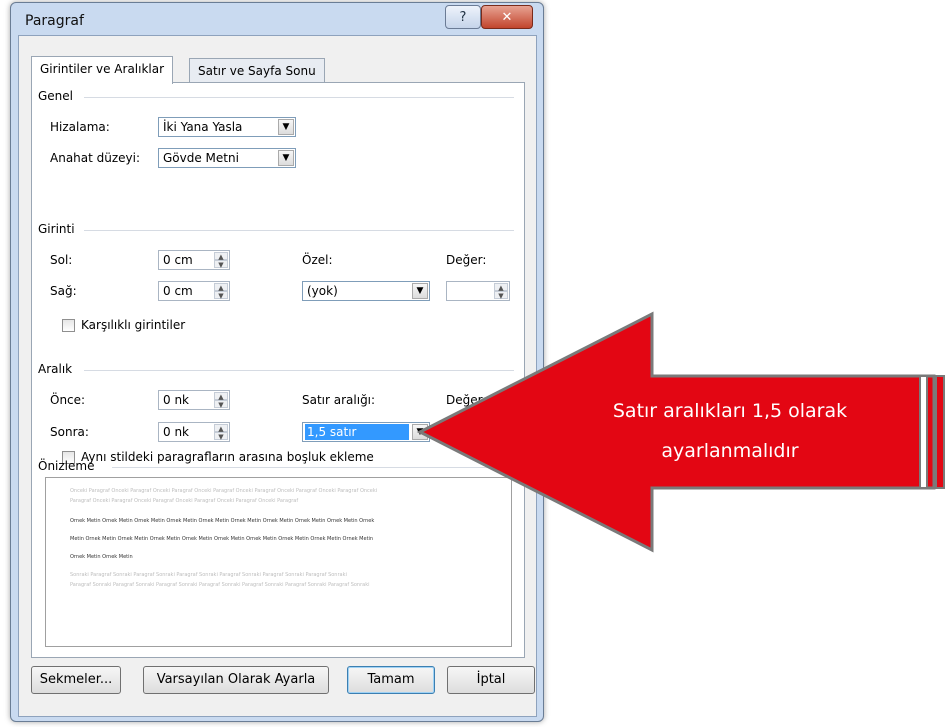  I want to click on indent-right-spinner: 0 cm ▲ ▼, so click(194, 291).